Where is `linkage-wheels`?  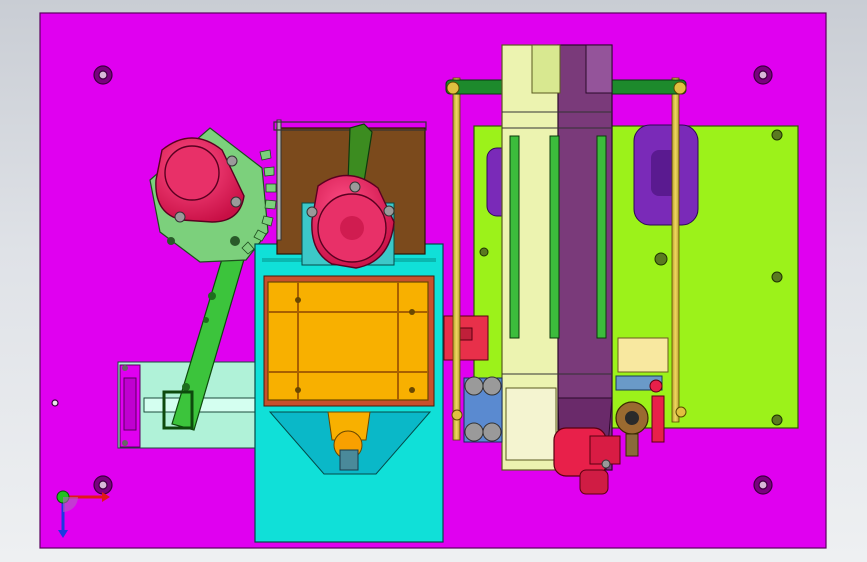 linkage-wheels is located at coordinates (483, 409).